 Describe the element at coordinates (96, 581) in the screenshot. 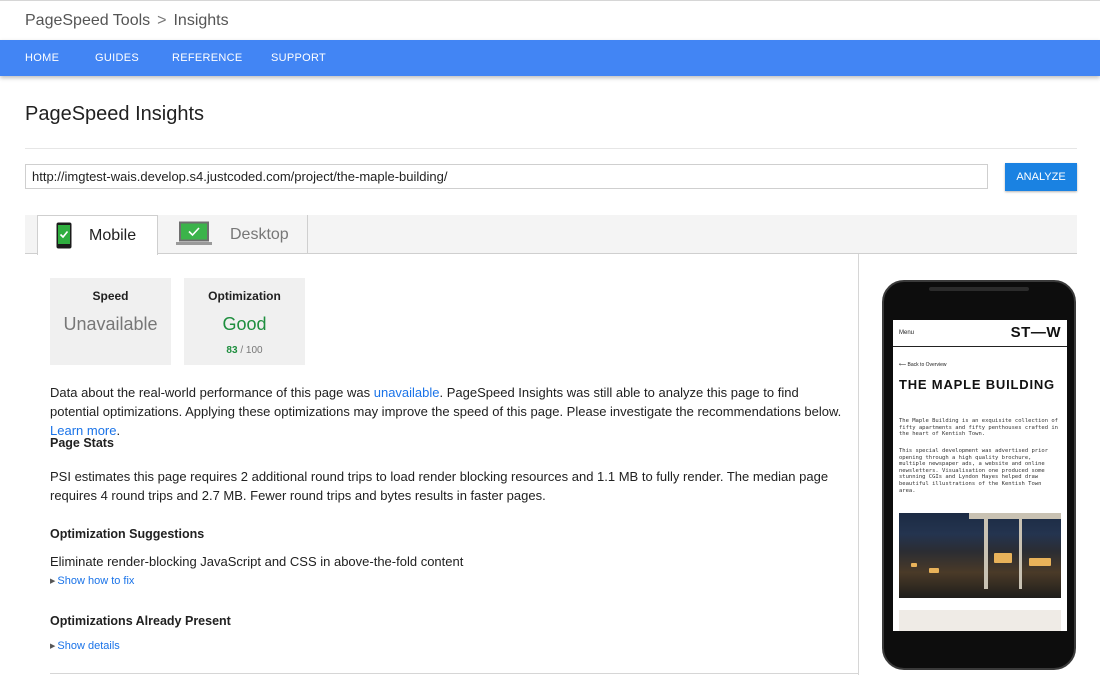

I see `show-how-to-fix-label: Show how to fix` at that location.